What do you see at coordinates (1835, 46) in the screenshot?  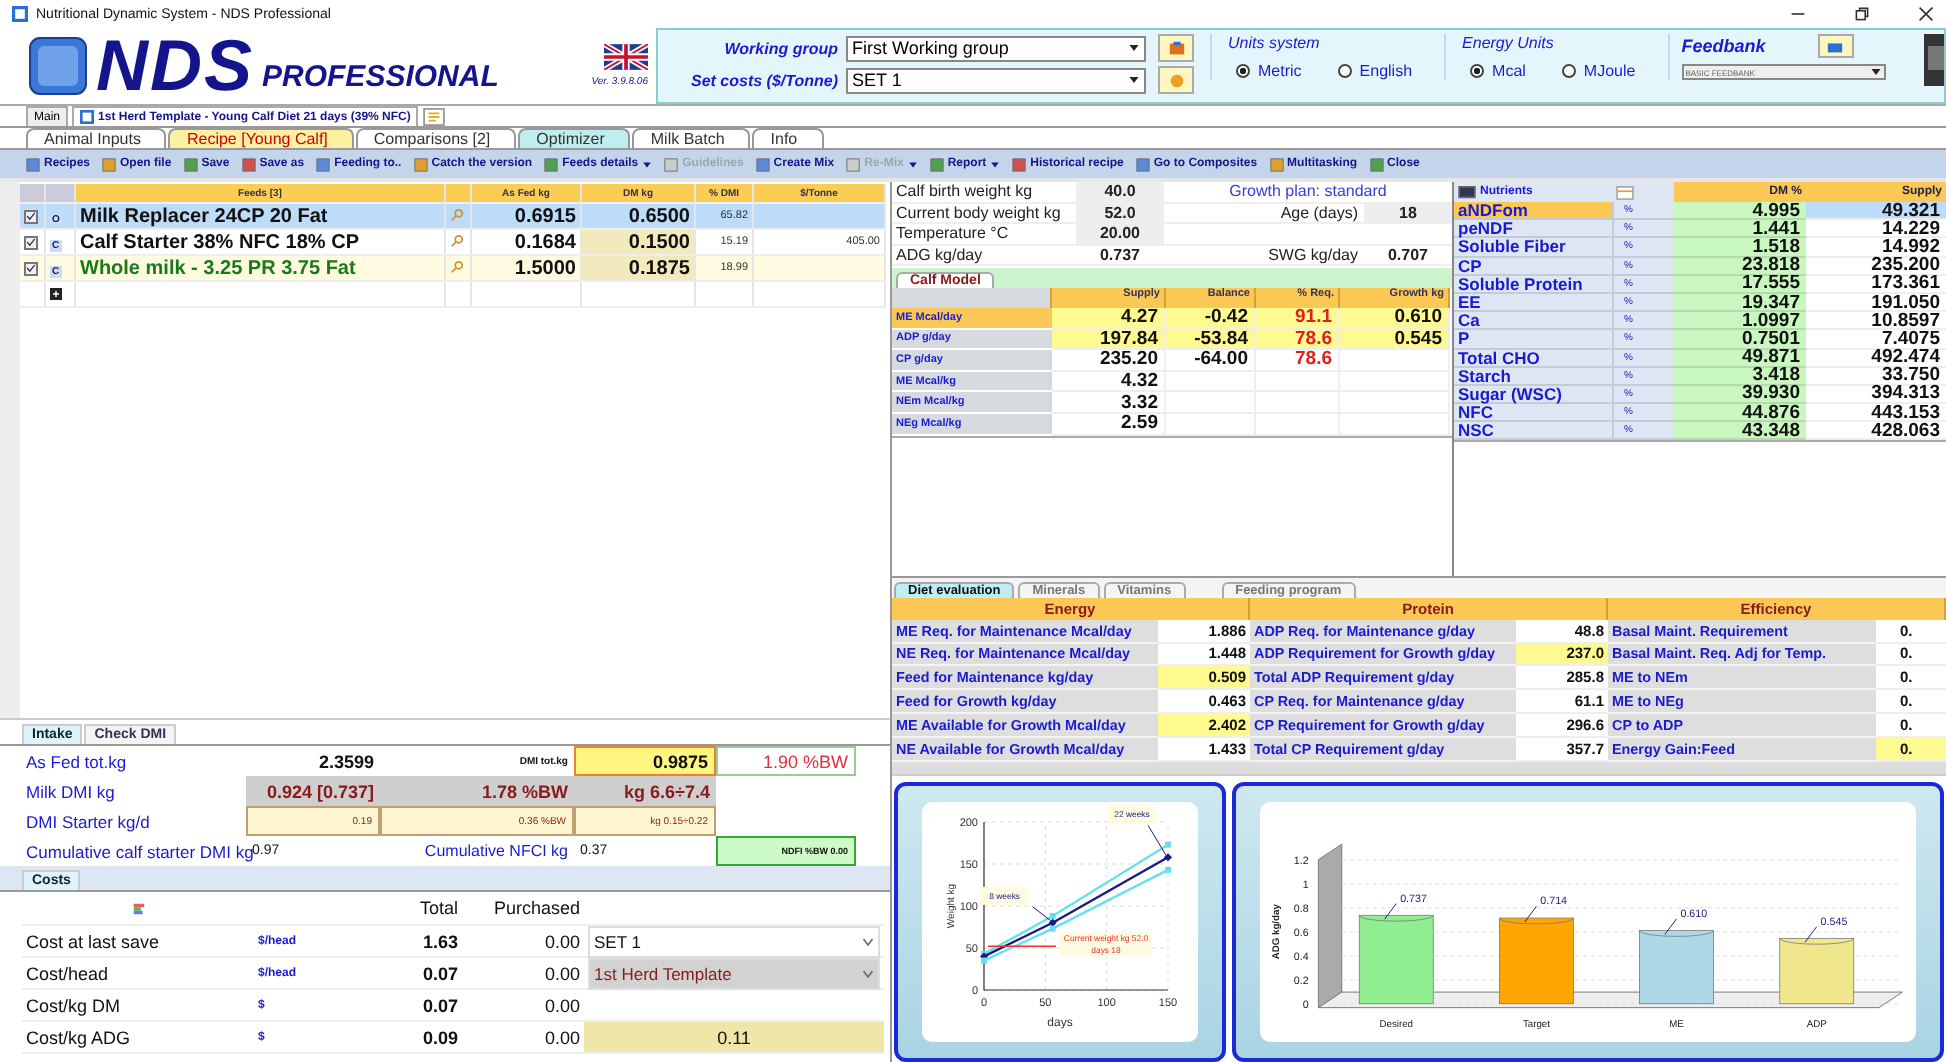 I see `folder-button` at bounding box center [1835, 46].